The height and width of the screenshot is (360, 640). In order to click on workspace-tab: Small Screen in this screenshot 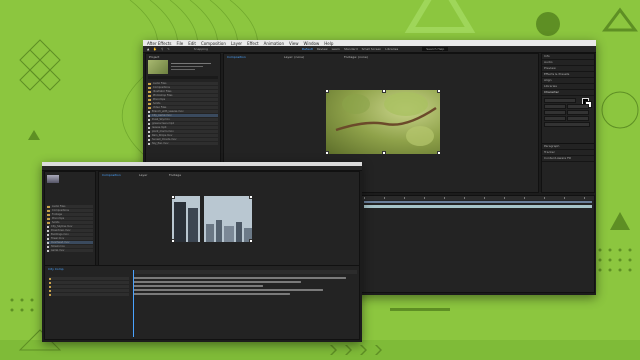, I will do `click(372, 49)`.